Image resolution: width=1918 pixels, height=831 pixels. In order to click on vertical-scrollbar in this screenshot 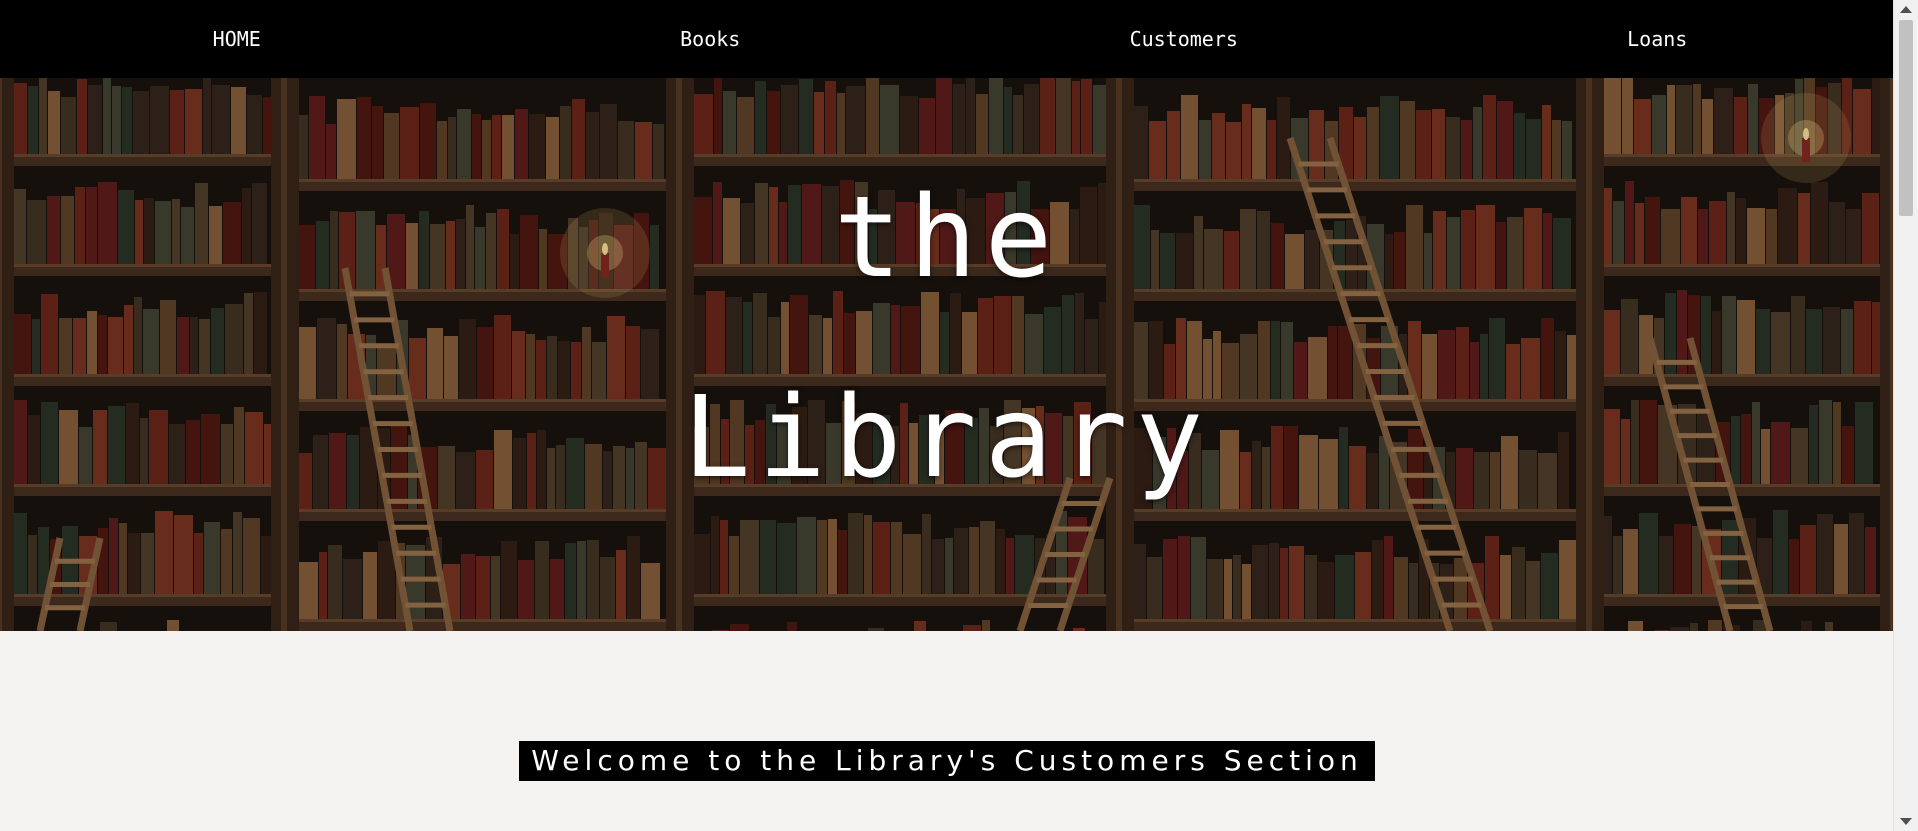, I will do `click(1905, 415)`.